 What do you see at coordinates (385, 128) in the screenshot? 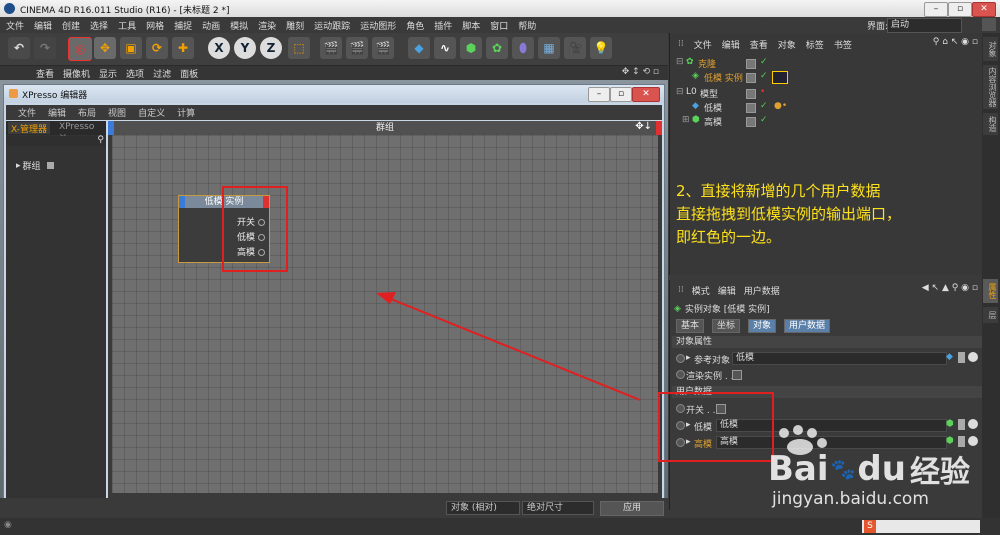
I see `group-header: 群组` at bounding box center [385, 128].